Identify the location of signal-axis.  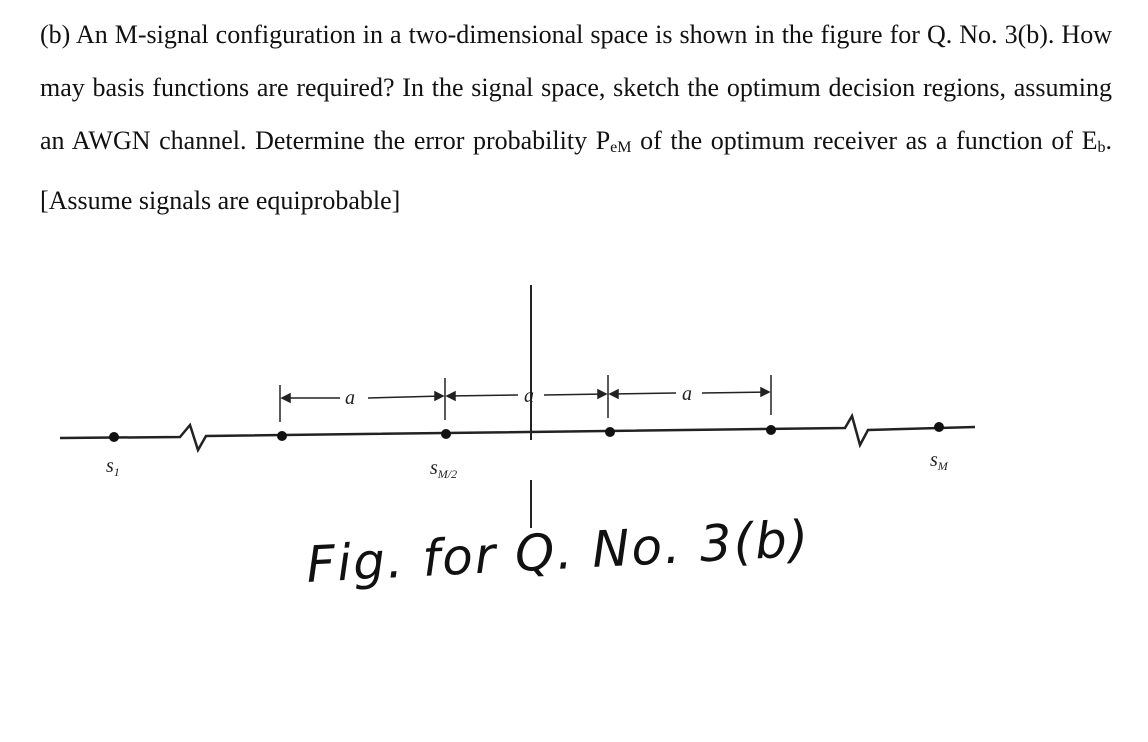
(517, 433).